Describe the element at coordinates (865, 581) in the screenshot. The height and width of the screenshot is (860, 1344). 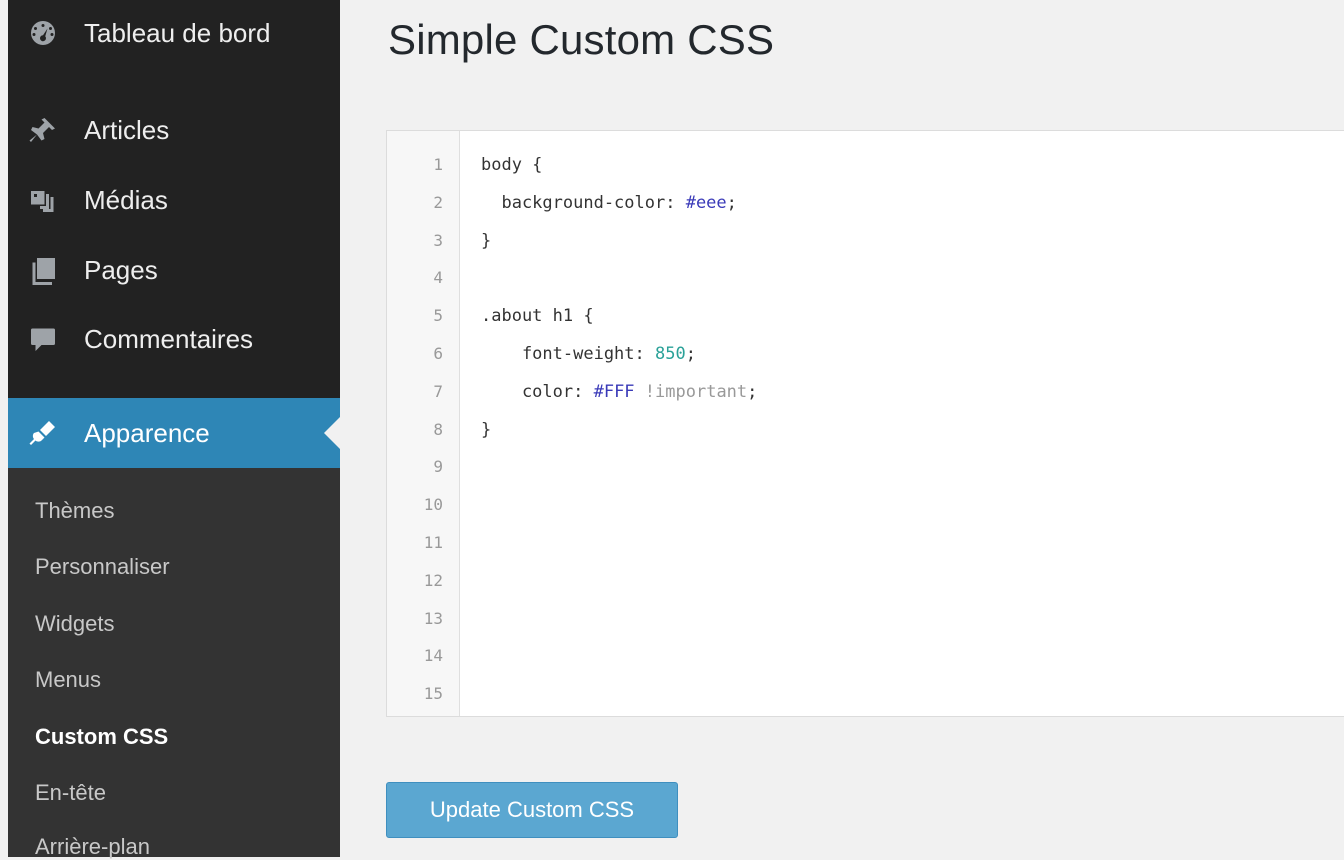
I see `code-line: 12` at that location.